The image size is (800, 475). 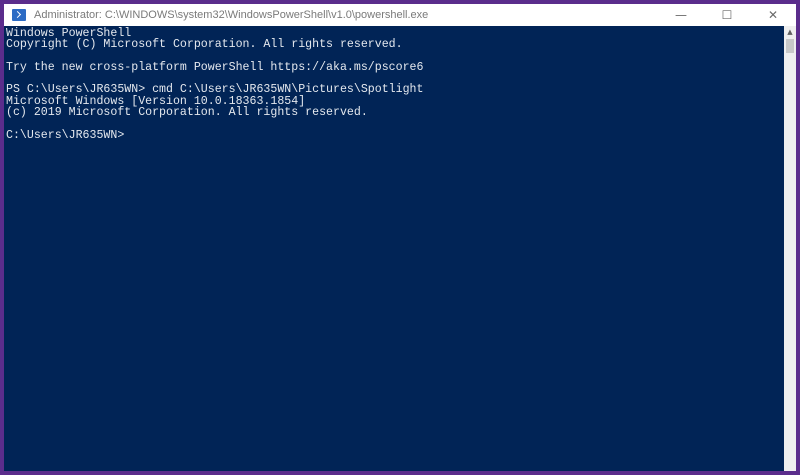 What do you see at coordinates (790, 32) in the screenshot?
I see `scroll-up-arrow-icon: ▲` at bounding box center [790, 32].